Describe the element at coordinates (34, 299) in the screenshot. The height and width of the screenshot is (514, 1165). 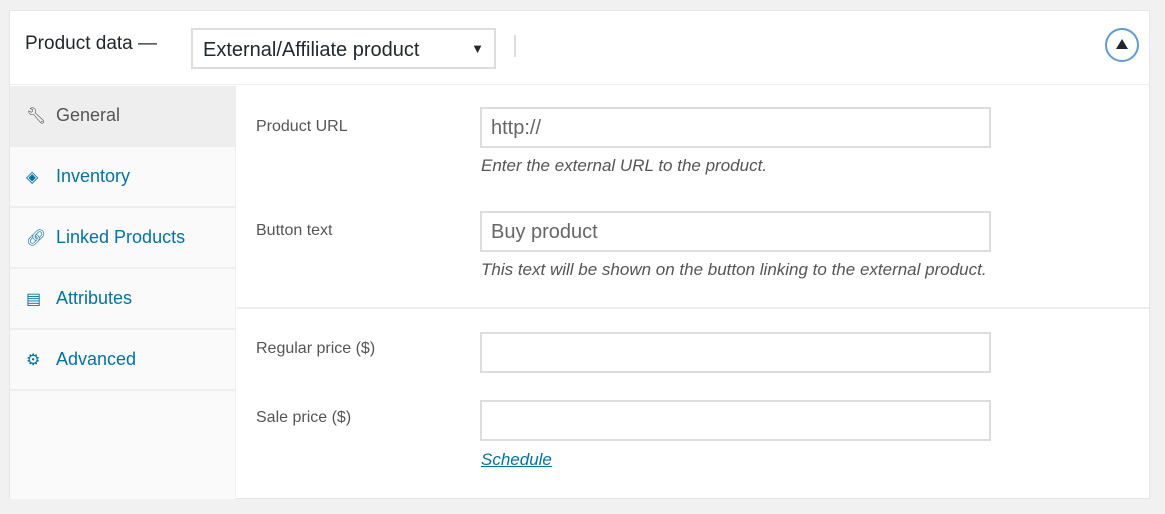
I see `list-icon: ▤` at that location.